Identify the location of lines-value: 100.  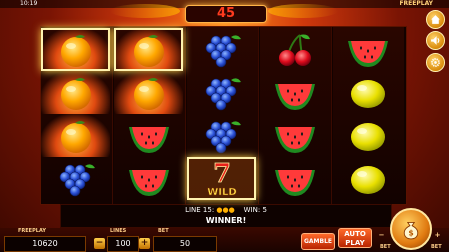
(123, 244).